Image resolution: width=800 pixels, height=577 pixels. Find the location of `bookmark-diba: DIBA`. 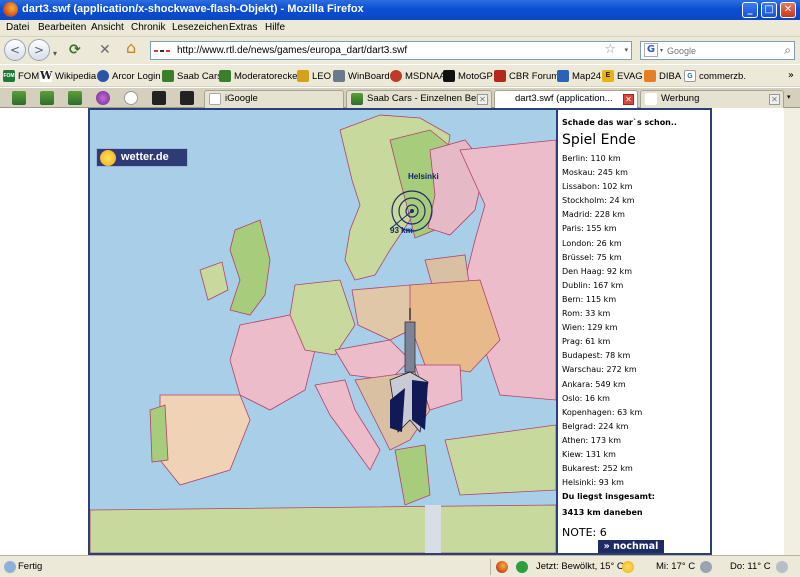

bookmark-diba: DIBA is located at coordinates (662, 76).